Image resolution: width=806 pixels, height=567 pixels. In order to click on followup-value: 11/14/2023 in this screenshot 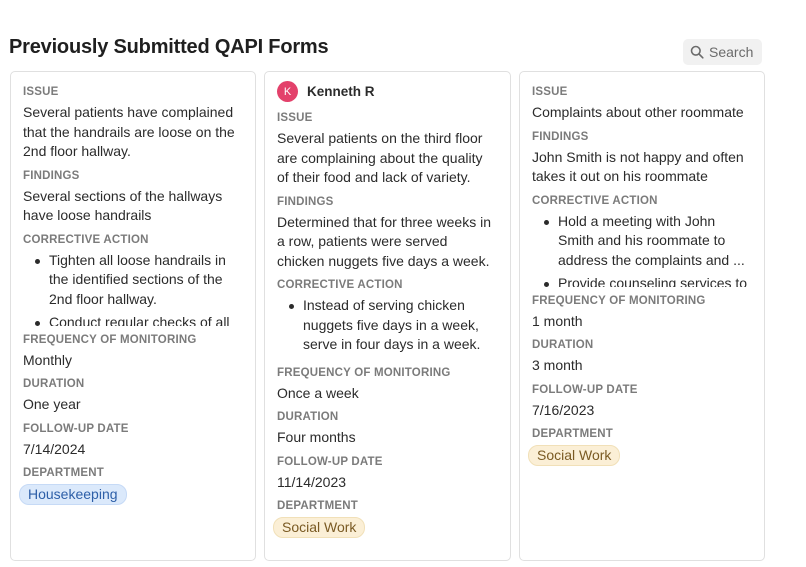, I will do `click(312, 481)`.